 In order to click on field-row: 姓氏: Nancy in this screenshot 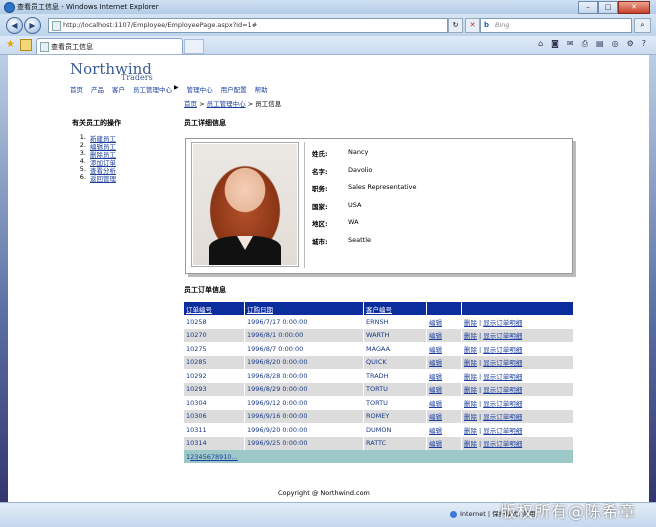, I will do `click(364, 157)`.